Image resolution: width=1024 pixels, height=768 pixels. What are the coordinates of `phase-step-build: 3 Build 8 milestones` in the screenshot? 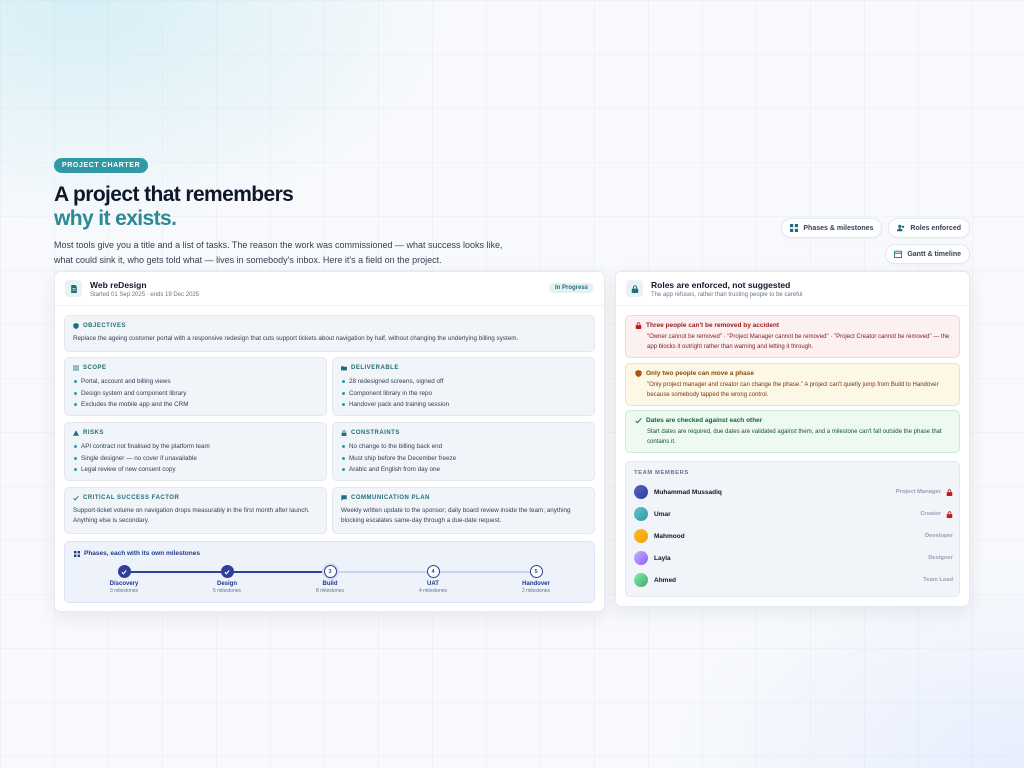 It's located at (330, 579).